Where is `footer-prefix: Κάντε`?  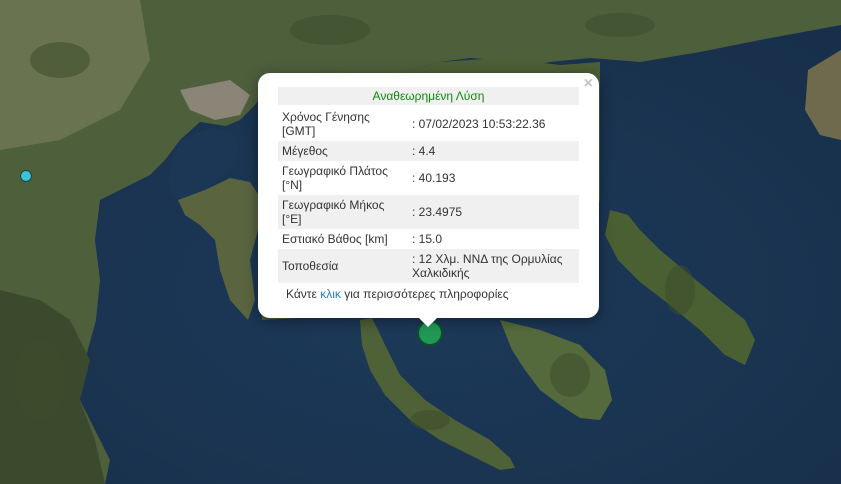 footer-prefix: Κάντε is located at coordinates (303, 294).